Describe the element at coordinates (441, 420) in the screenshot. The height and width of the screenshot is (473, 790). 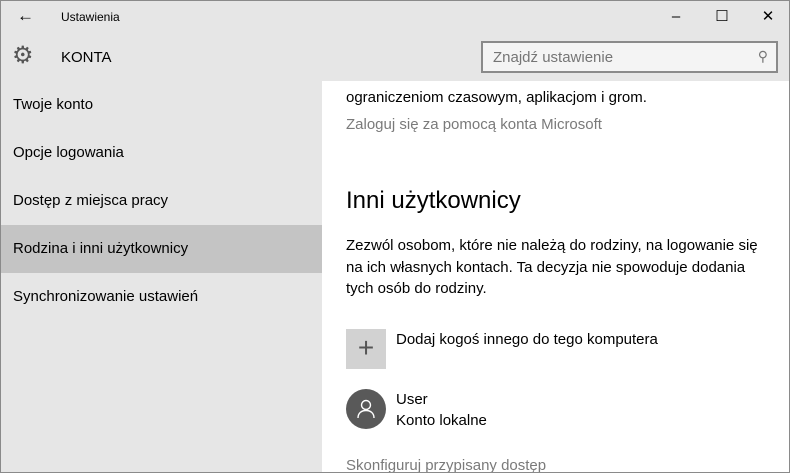
I see `user-account-type: Konto lokalne` at that location.